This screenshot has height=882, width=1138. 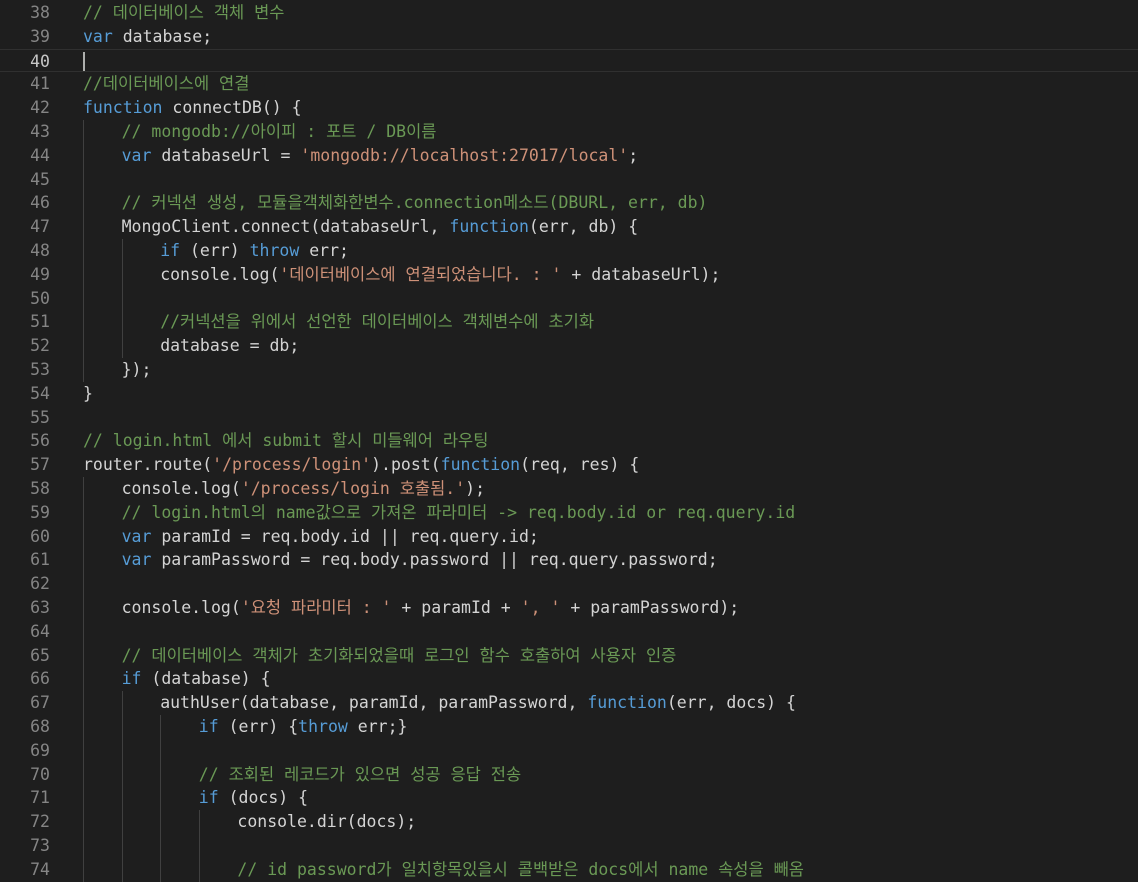 I want to click on code-token: });, so click(x=136, y=369).